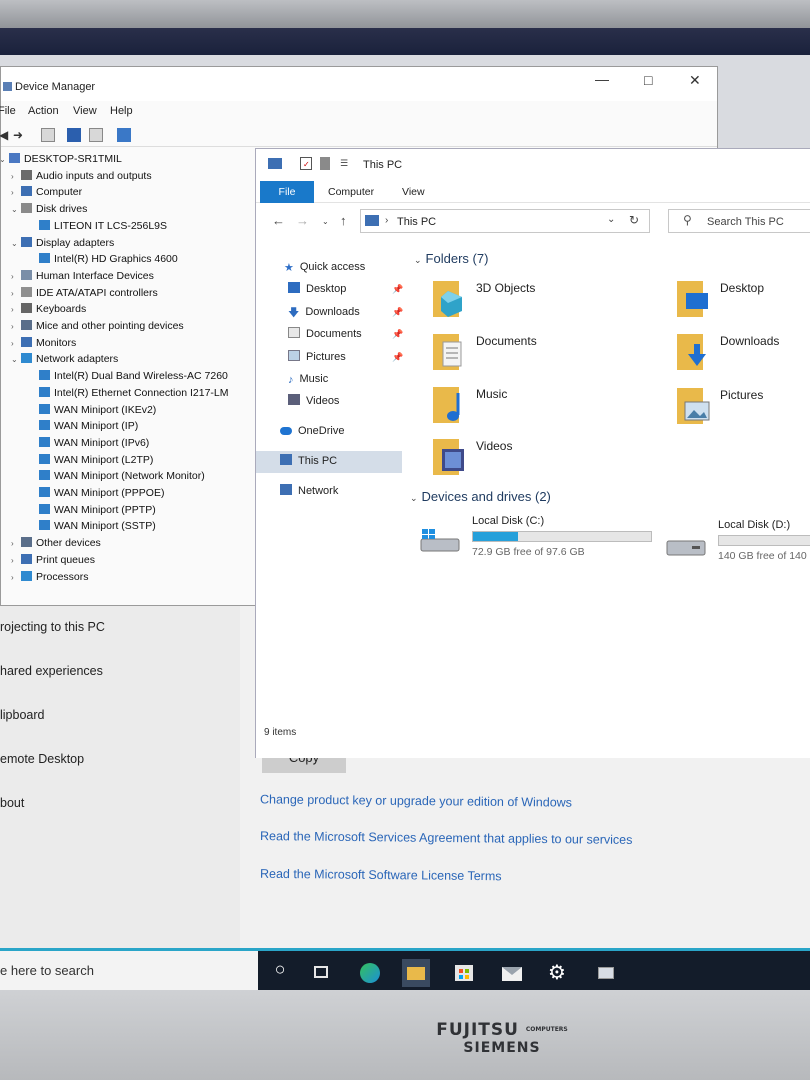 The image size is (810, 1080). I want to click on device-tree-item: Intel(R) HD Graphics 4600, so click(108, 259).